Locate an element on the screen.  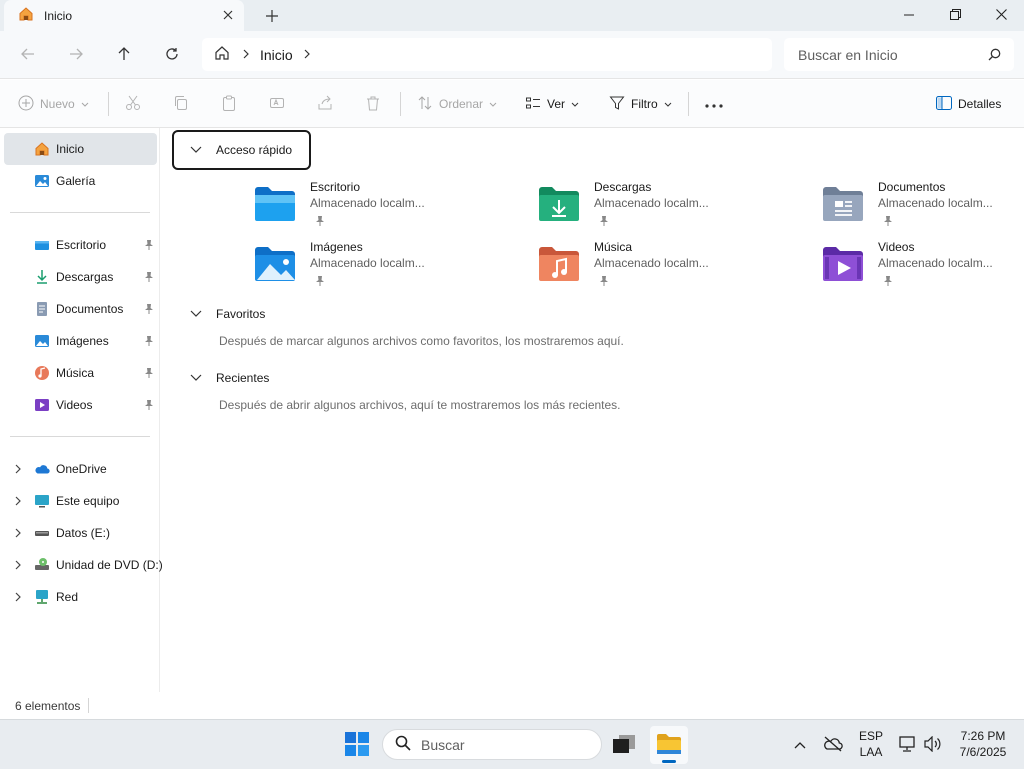
close-button is located at coordinates (1001, 15).